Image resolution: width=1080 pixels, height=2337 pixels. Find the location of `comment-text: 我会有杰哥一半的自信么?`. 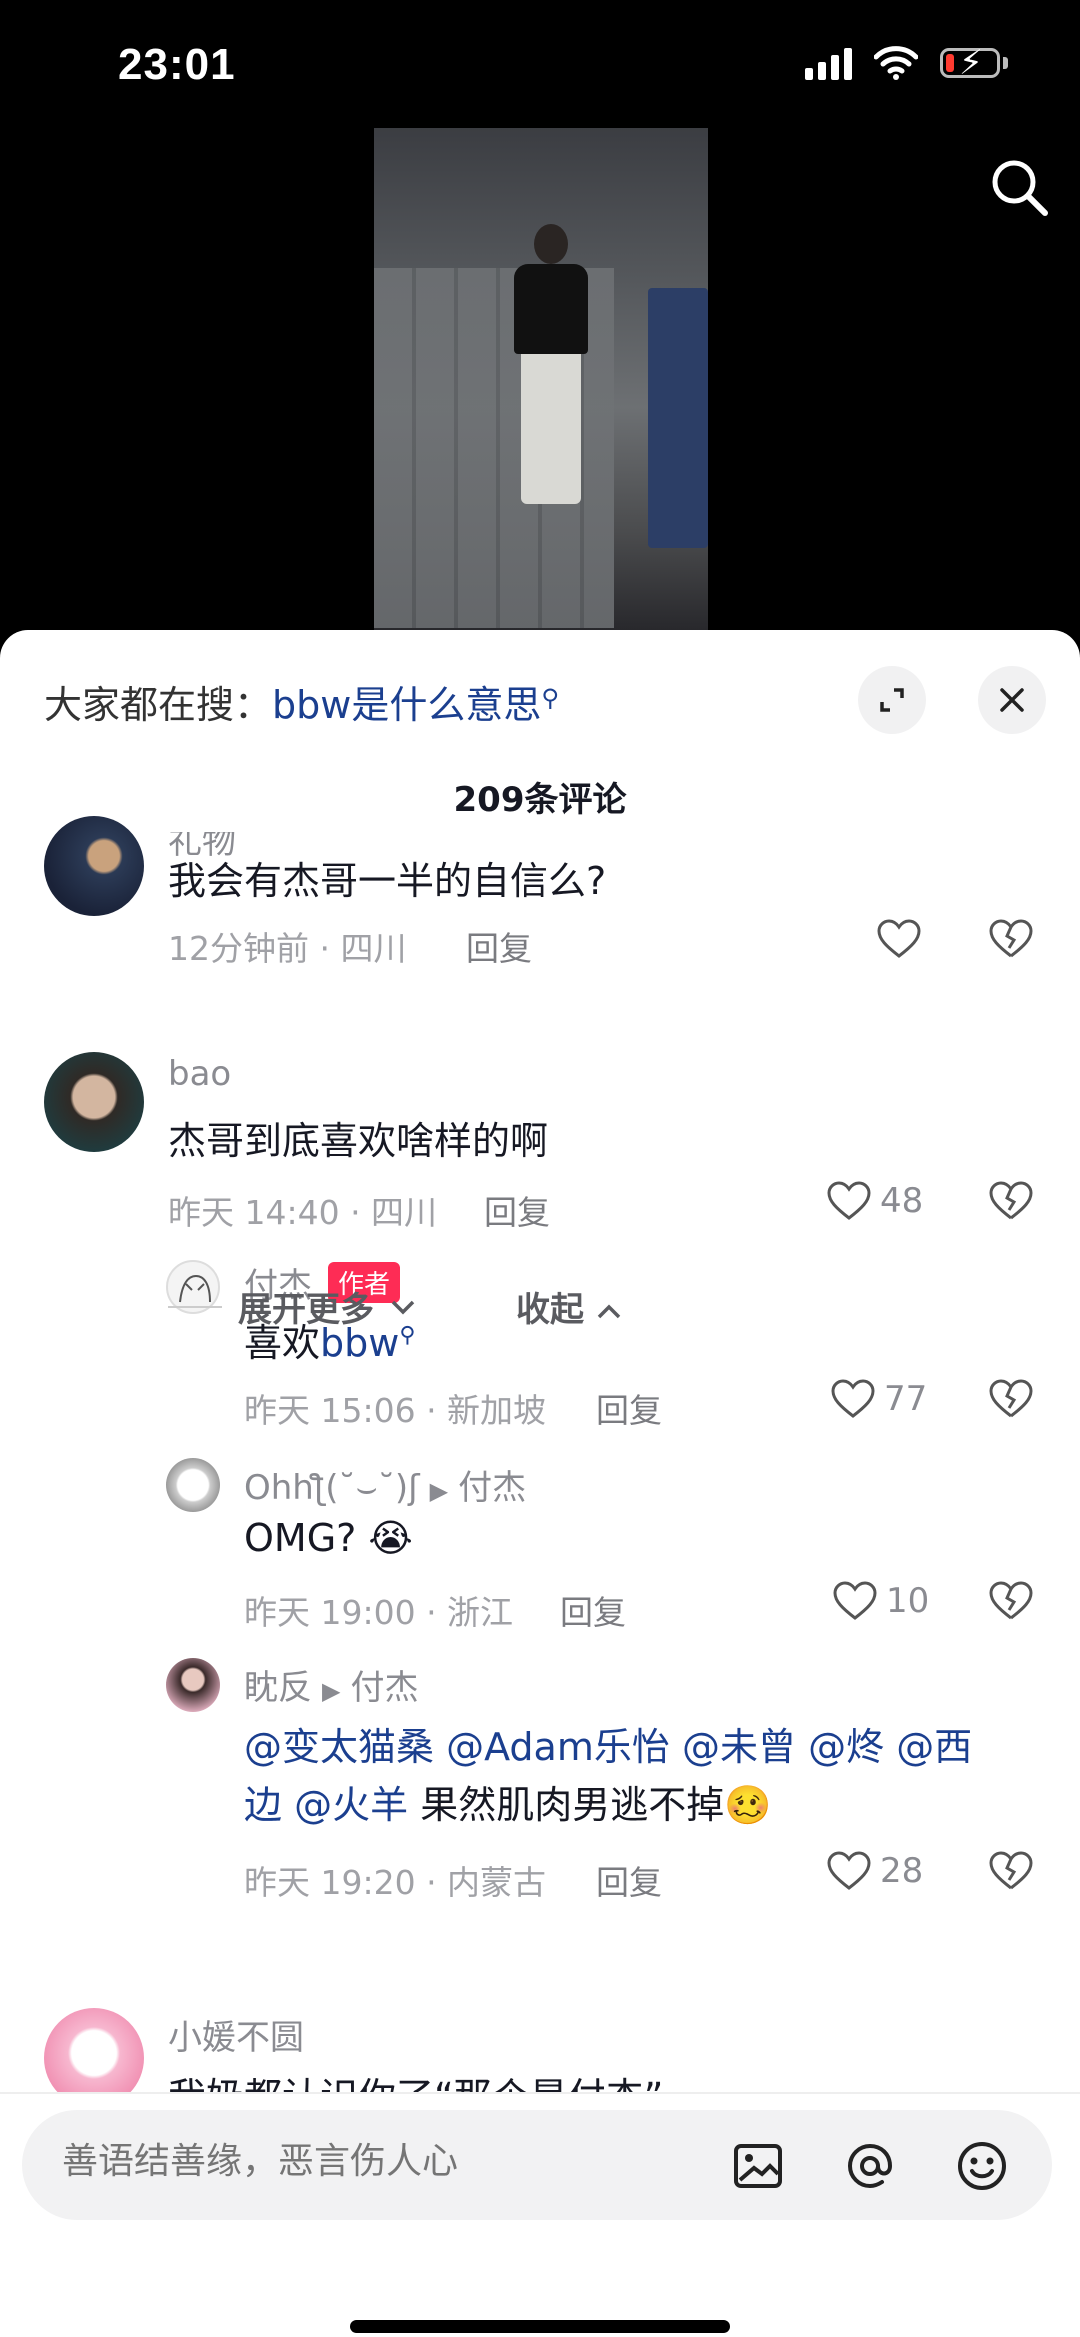

comment-text: 我会有杰哥一半的自信么? is located at coordinates (387, 881).